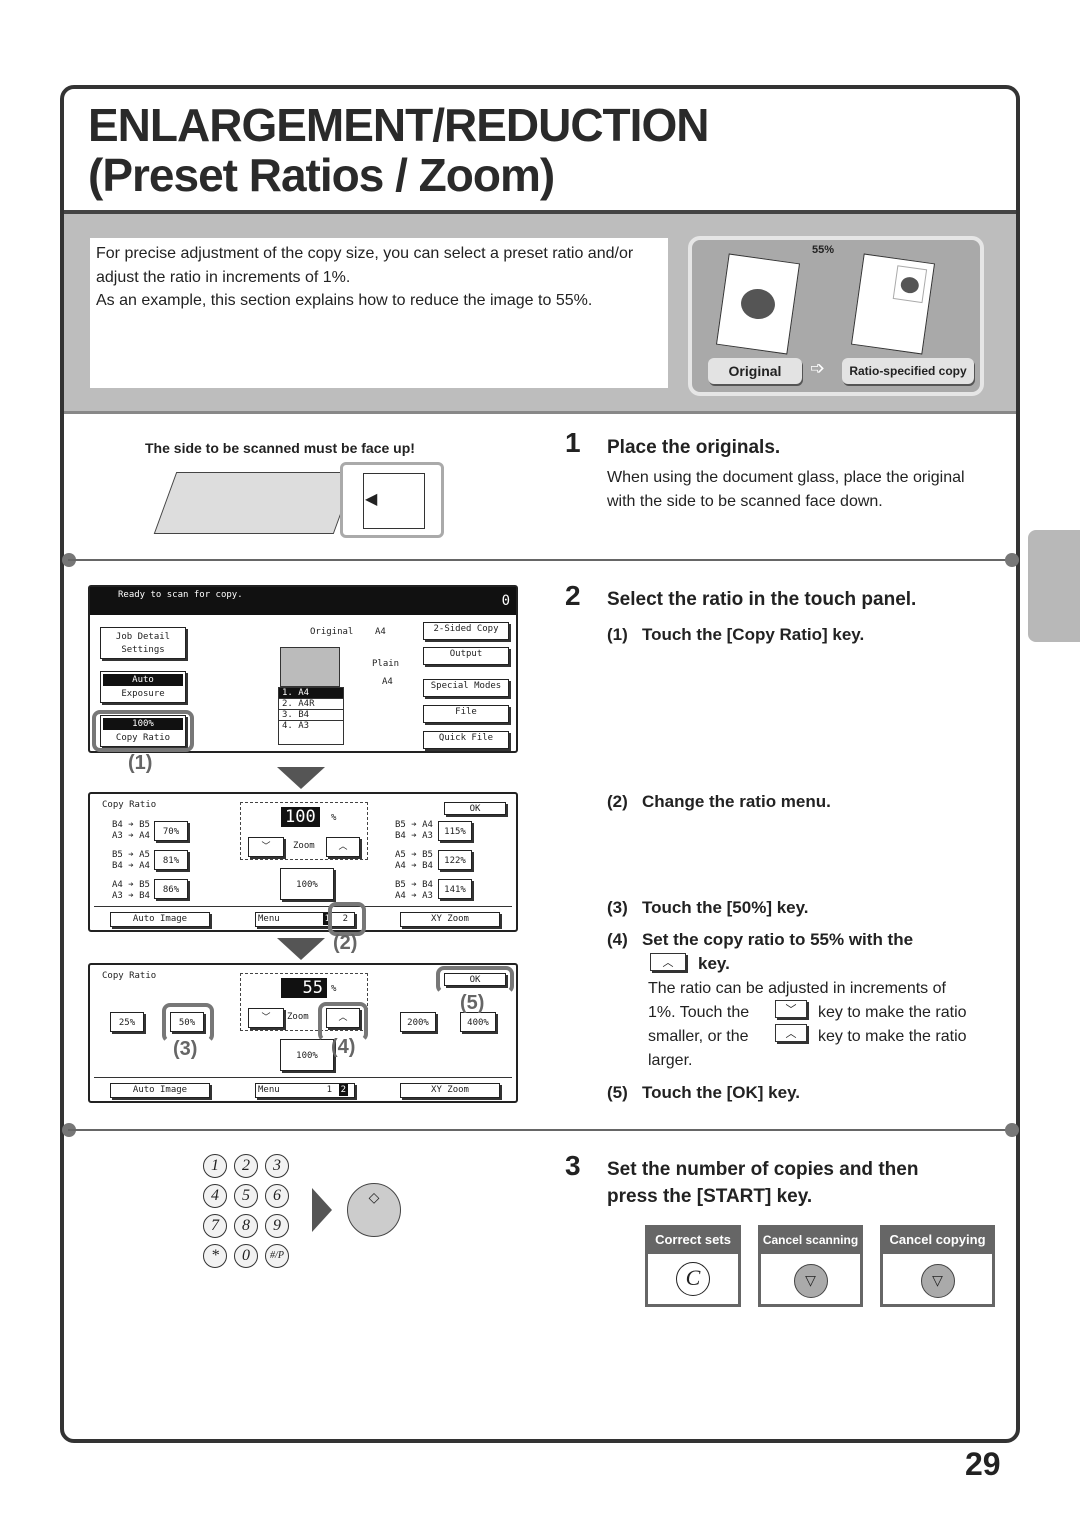 The height and width of the screenshot is (1528, 1080). I want to click on menu-toggle: Menu 1 2, so click(305, 1090).